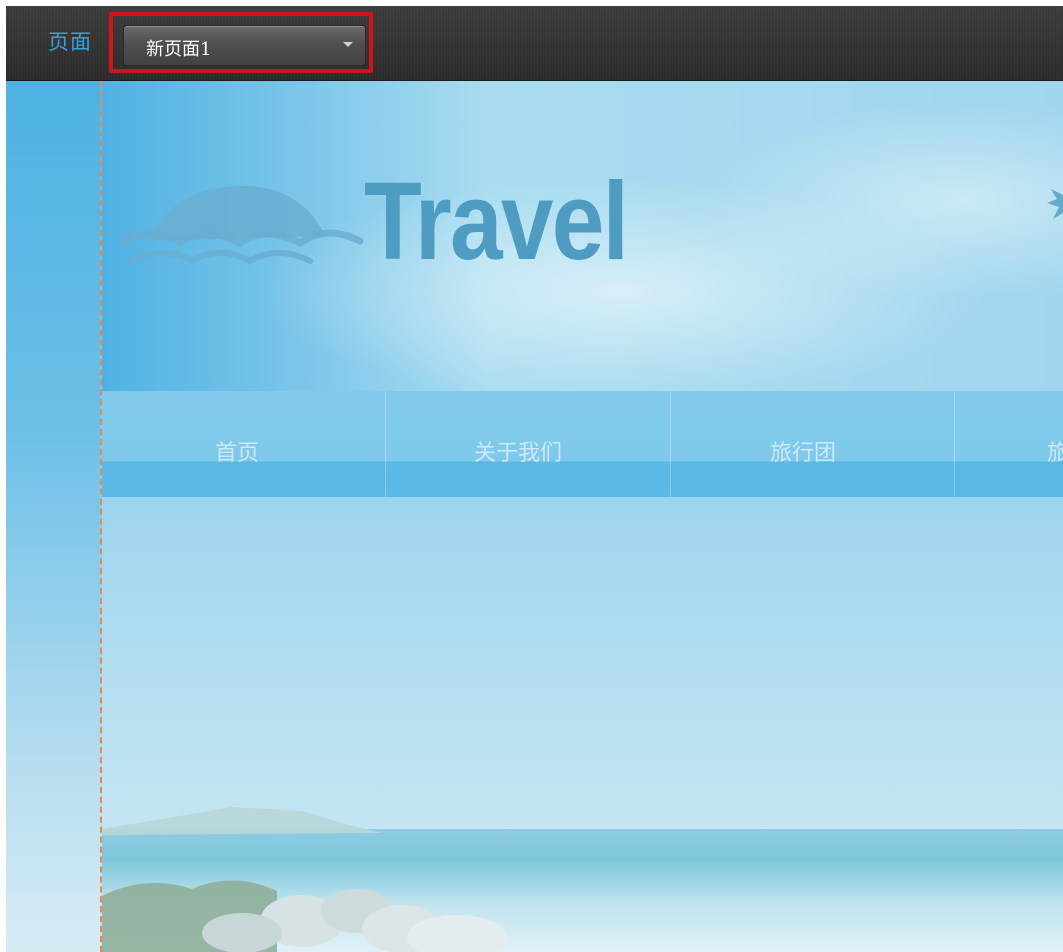  I want to click on nav-item-label: 关于我们, so click(518, 453).